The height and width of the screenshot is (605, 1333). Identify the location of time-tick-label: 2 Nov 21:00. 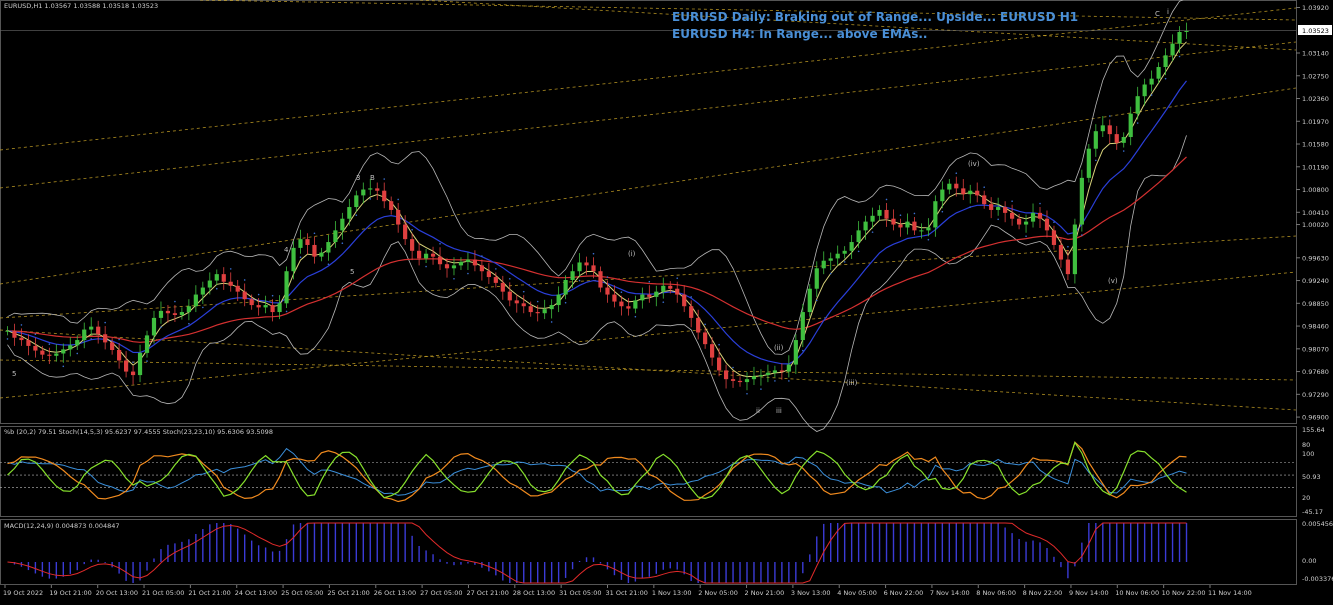
(765, 593).